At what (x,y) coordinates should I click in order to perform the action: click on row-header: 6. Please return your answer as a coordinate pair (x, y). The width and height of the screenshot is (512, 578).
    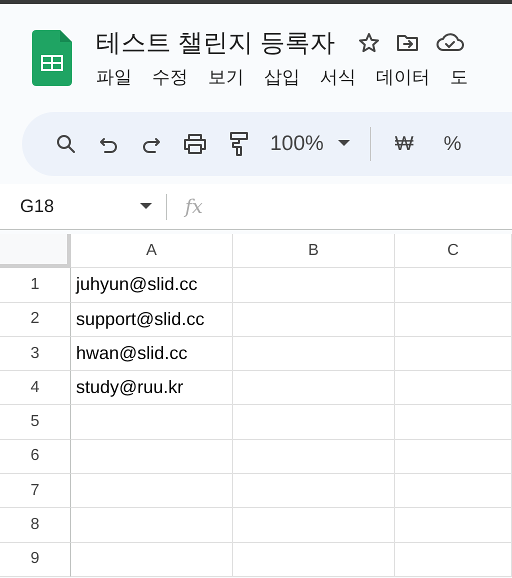
    Looking at the image, I should click on (35, 457).